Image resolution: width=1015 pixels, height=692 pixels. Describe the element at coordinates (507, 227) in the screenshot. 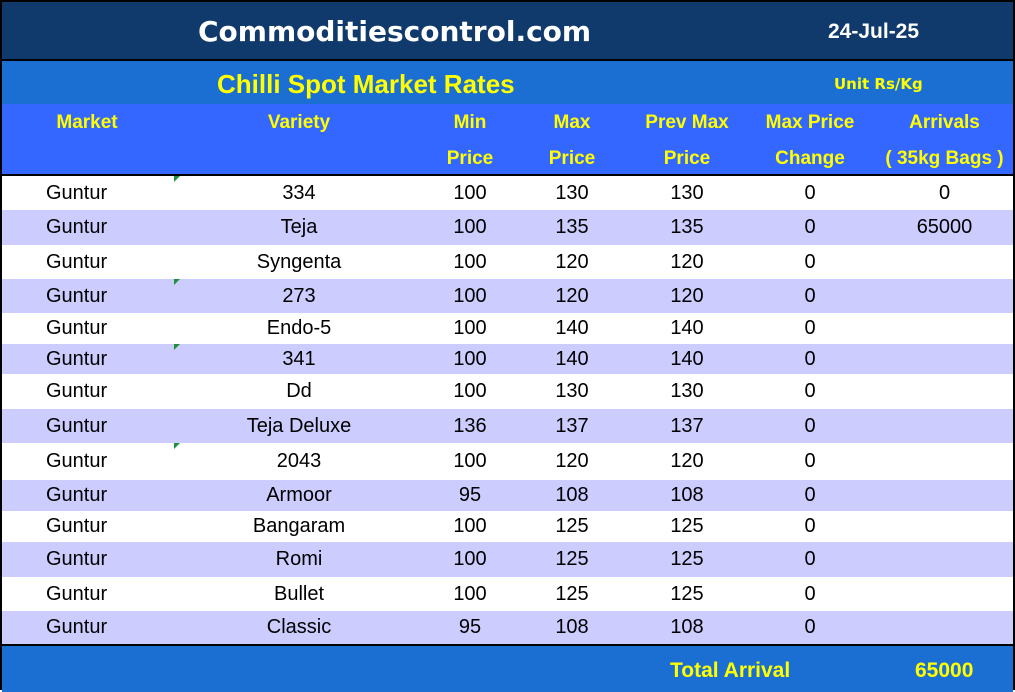

I see `table-row: Guntur Teja 100 135 135 0 65000` at that location.